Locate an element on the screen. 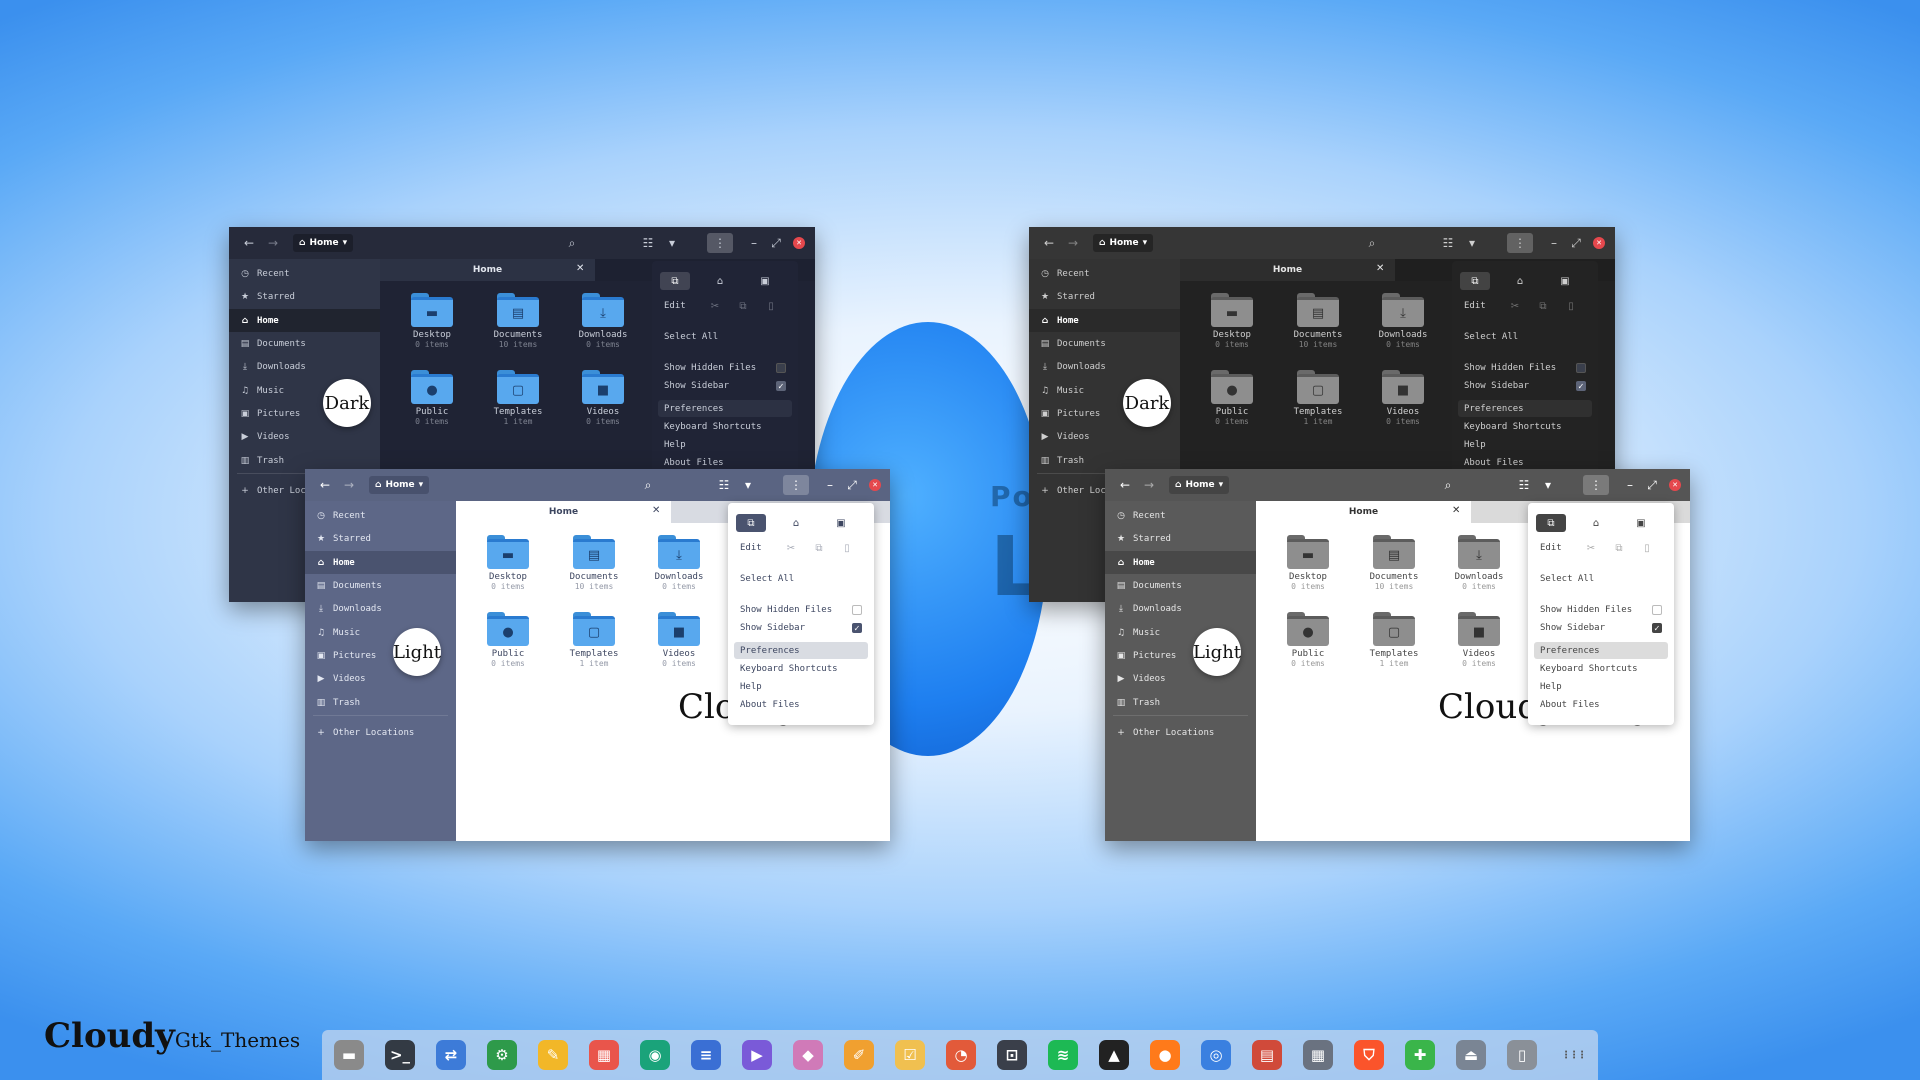 This screenshot has width=1920, height=1080. color-app-icon: ◔ is located at coordinates (961, 1055).